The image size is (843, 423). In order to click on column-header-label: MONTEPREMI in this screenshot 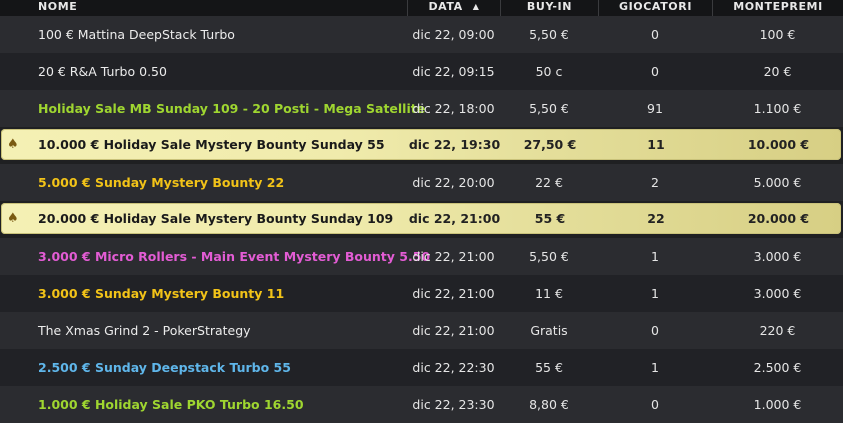, I will do `click(778, 6)`.